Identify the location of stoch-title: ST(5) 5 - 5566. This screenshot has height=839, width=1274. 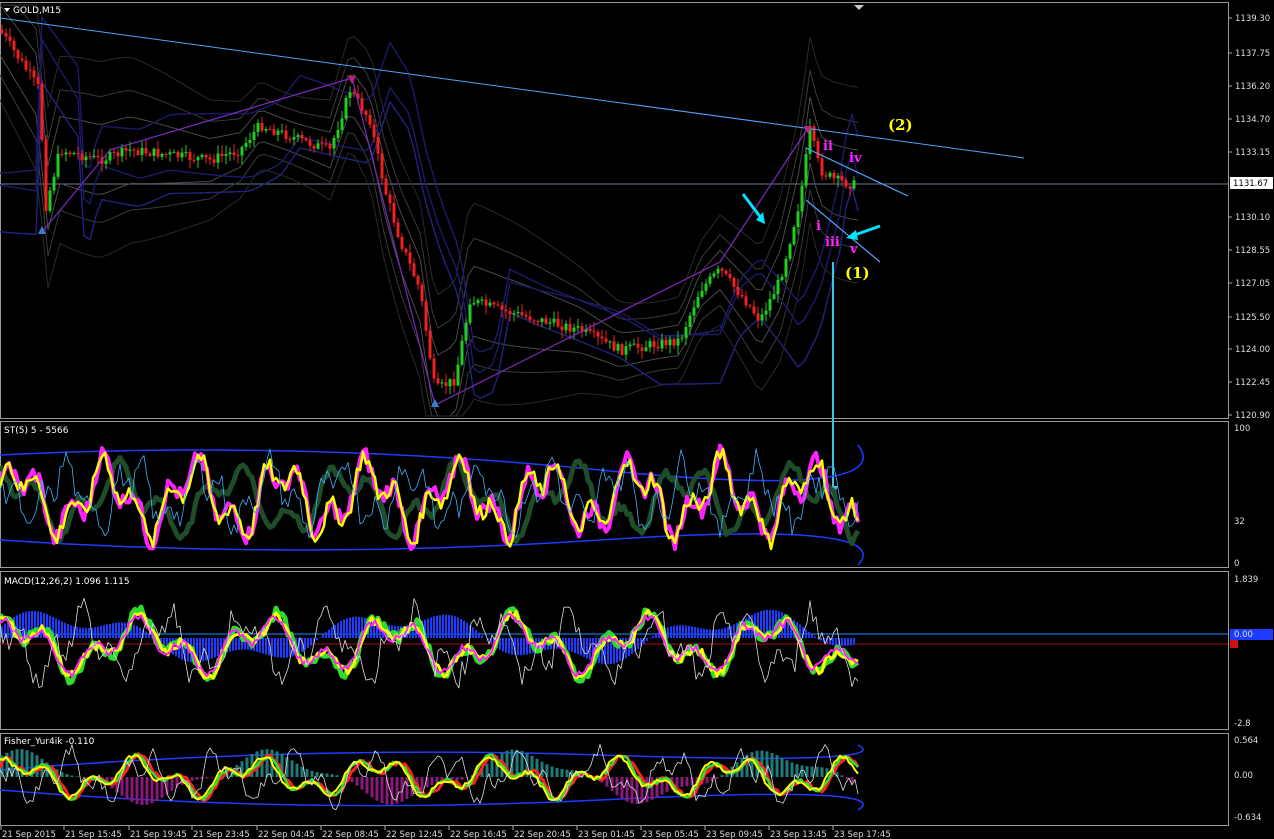
(36, 431).